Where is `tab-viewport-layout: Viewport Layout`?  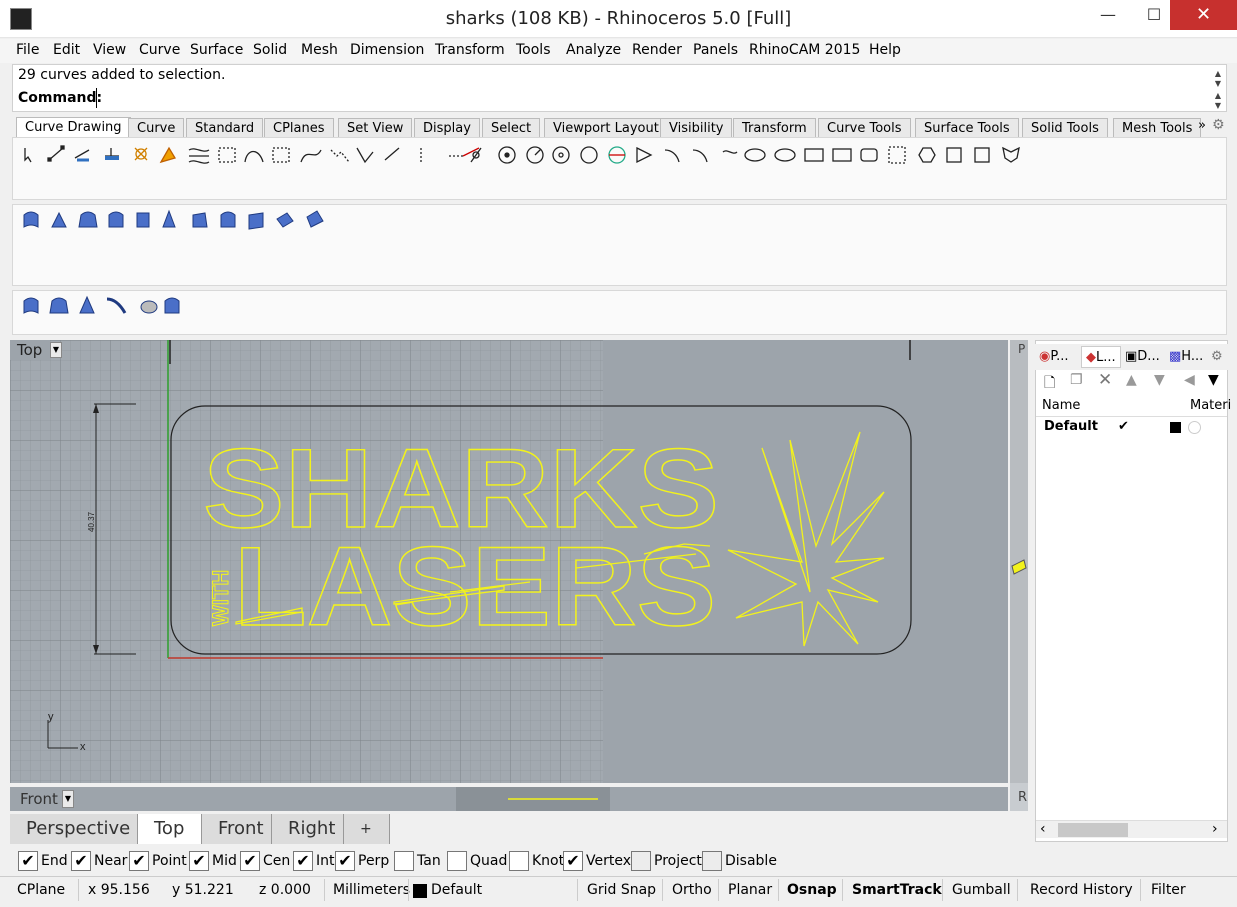 tab-viewport-layout: Viewport Layout is located at coordinates (606, 127).